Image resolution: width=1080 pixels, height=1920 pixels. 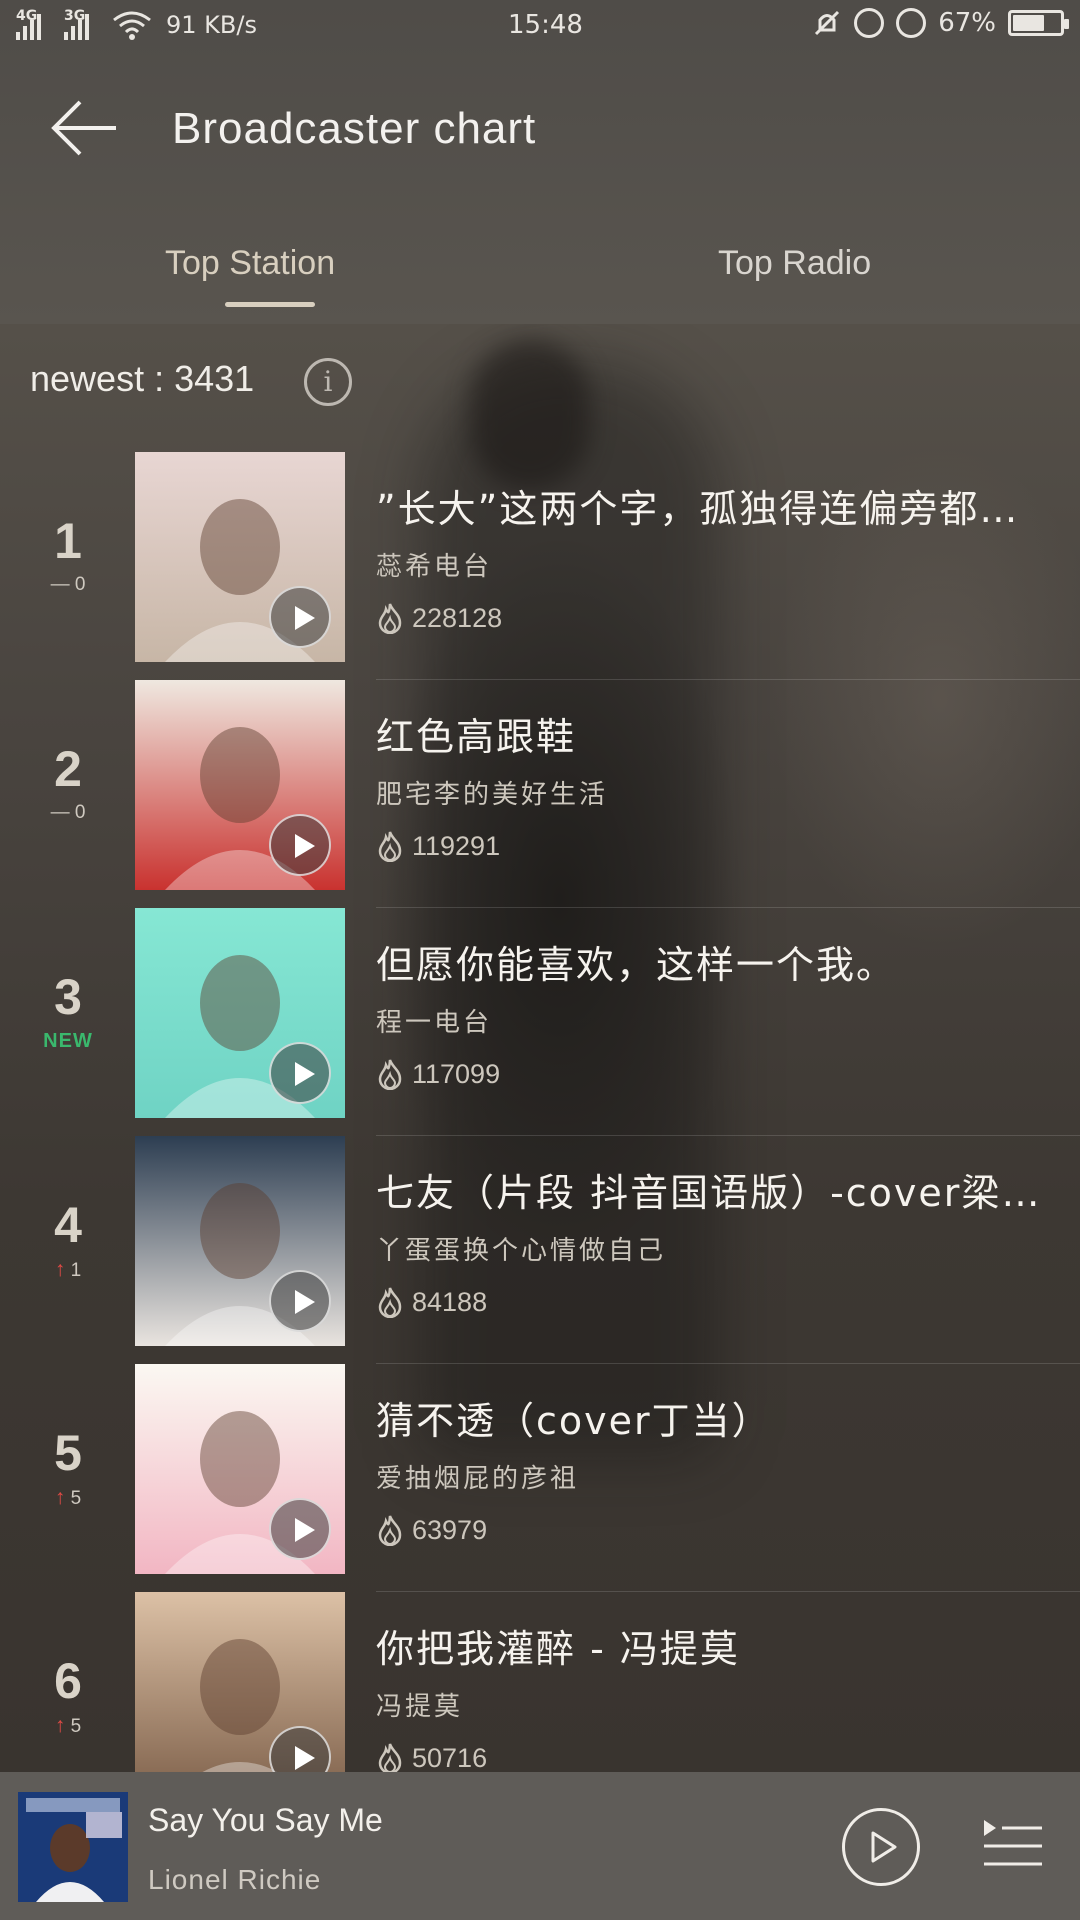 I want to click on toolbar: Broadcaster chart, so click(x=540, y=130).